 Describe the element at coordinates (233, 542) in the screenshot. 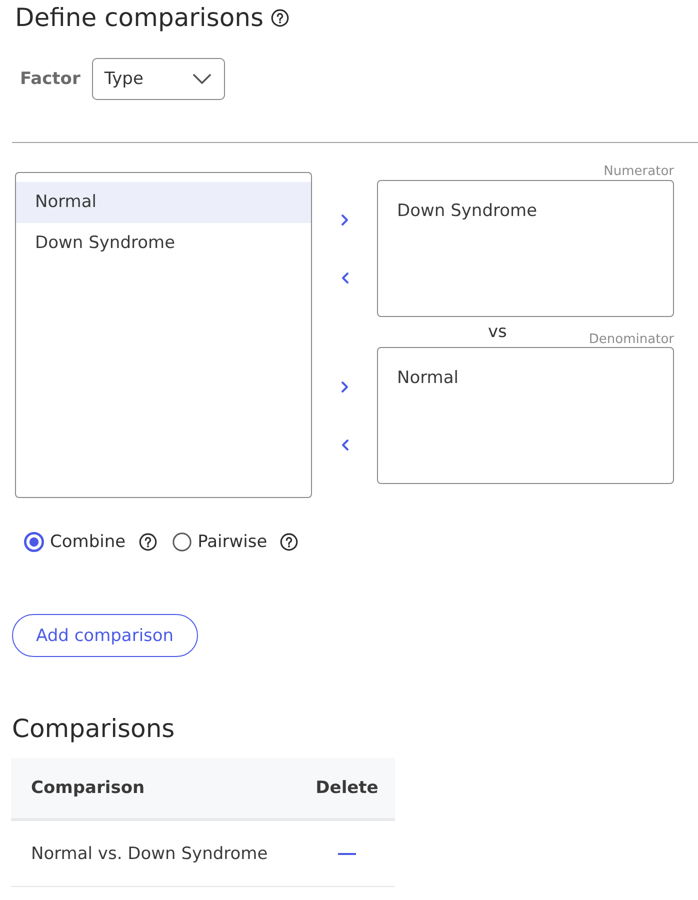

I see `radio-label: Pairwise` at that location.